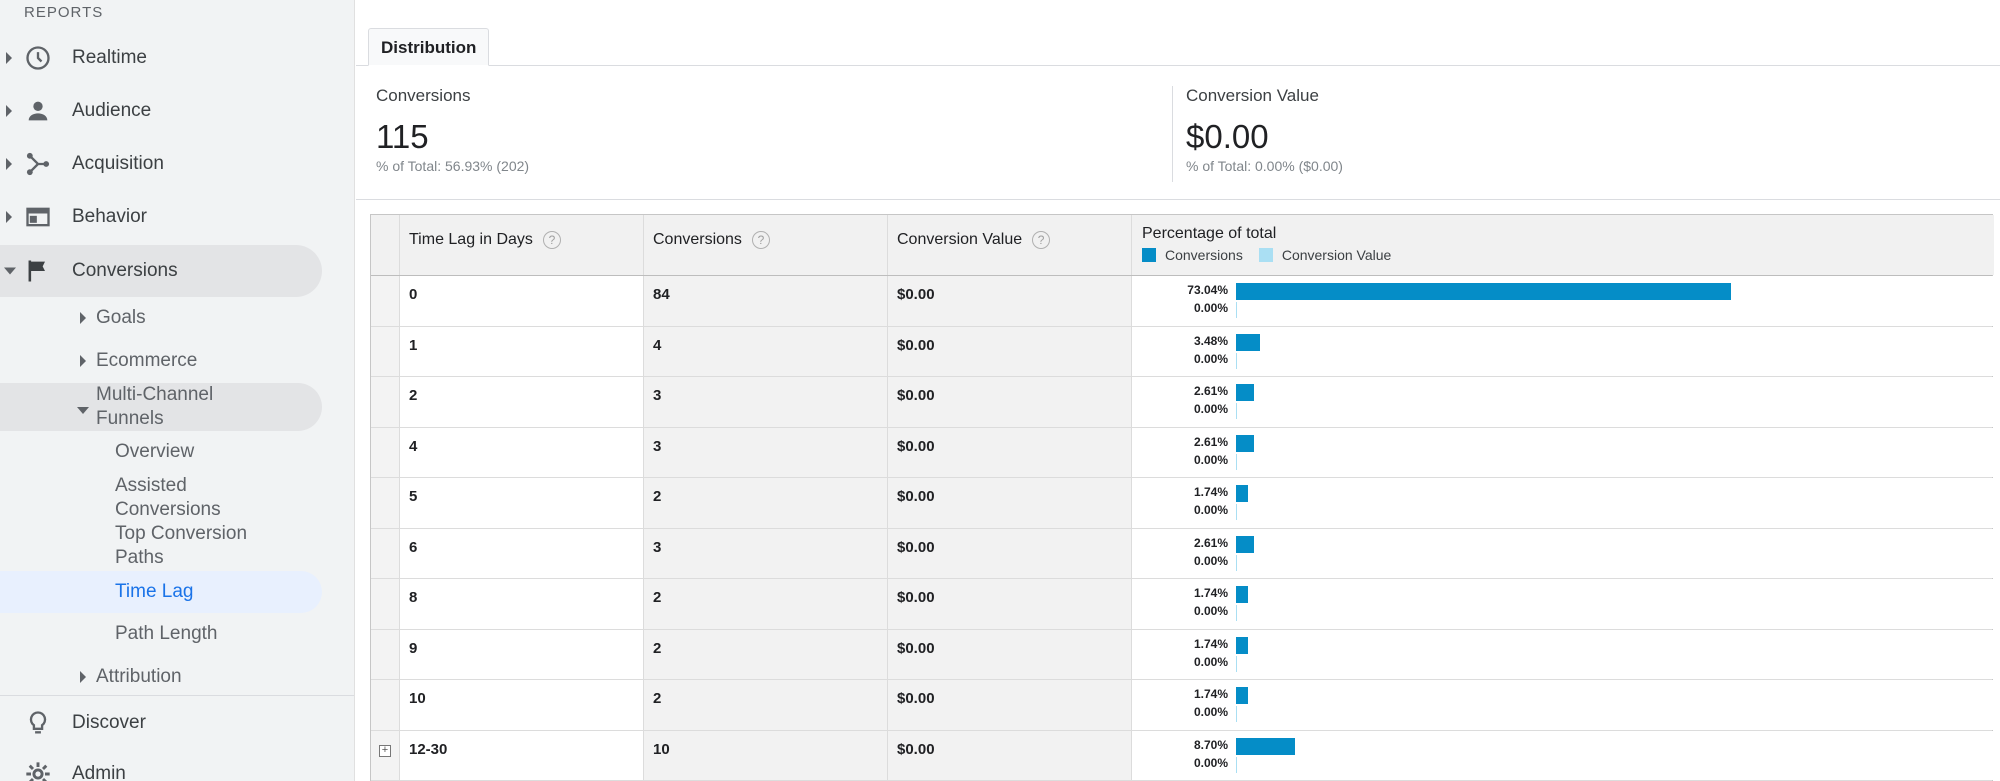  I want to click on legend: Conversions Conversion Value, so click(1274, 255).